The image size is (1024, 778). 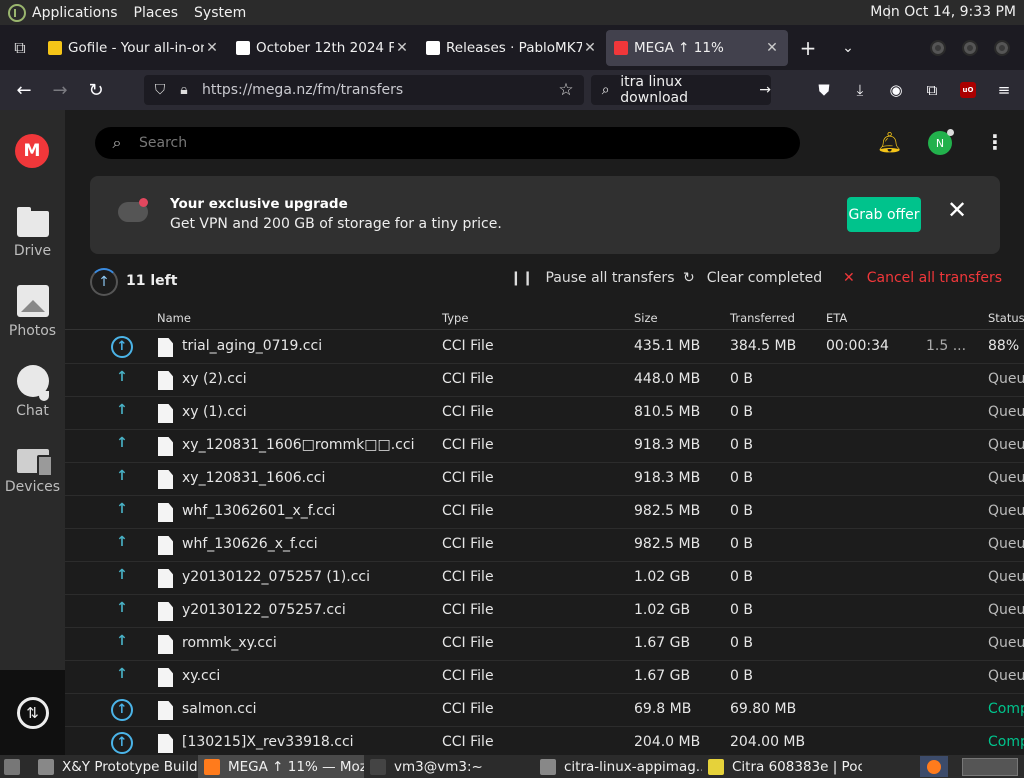 What do you see at coordinates (889, 142) in the screenshot?
I see `notifications-bell-icon: 🔔︎` at bounding box center [889, 142].